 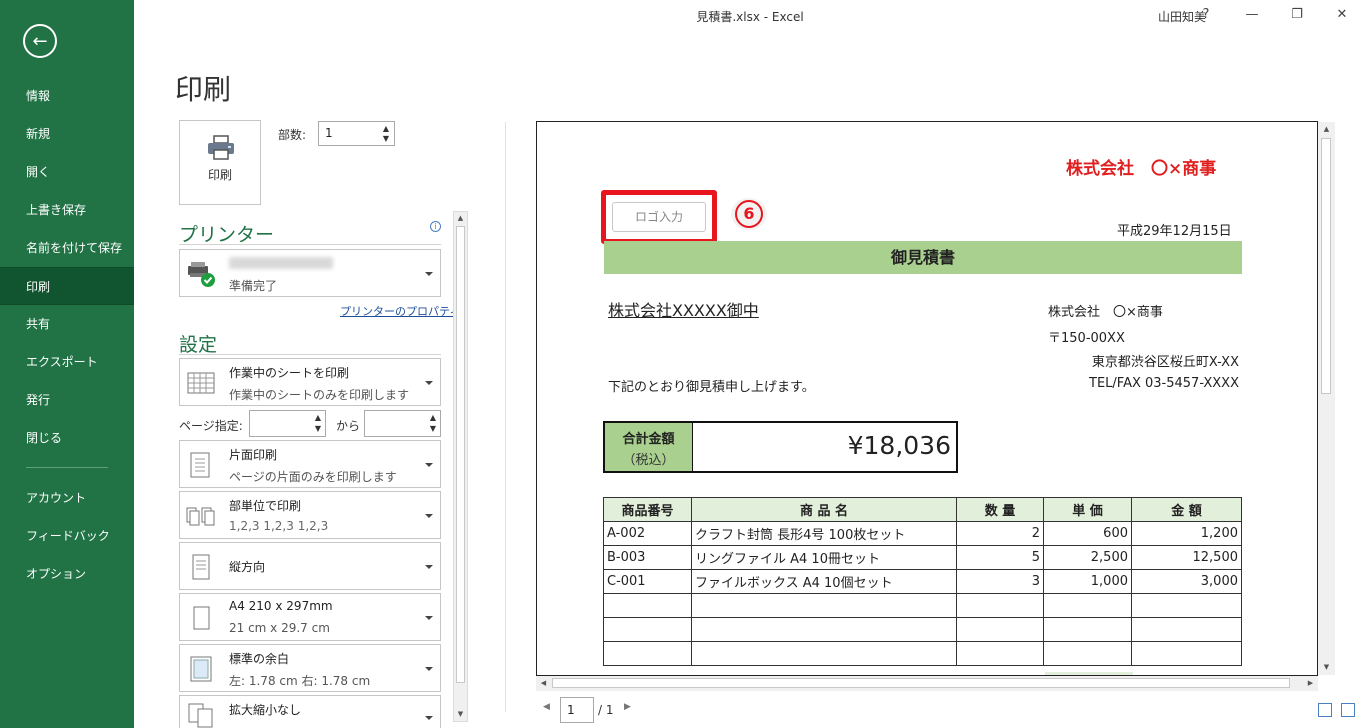 I want to click on scaling-dropdown: 拡大縮小なし, so click(x=310, y=711).